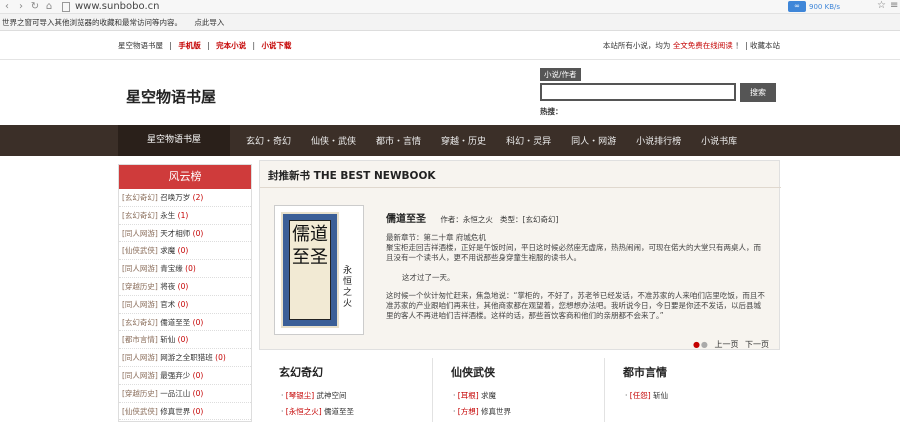  I want to click on category-title: 玄幻奇幻, so click(301, 372).